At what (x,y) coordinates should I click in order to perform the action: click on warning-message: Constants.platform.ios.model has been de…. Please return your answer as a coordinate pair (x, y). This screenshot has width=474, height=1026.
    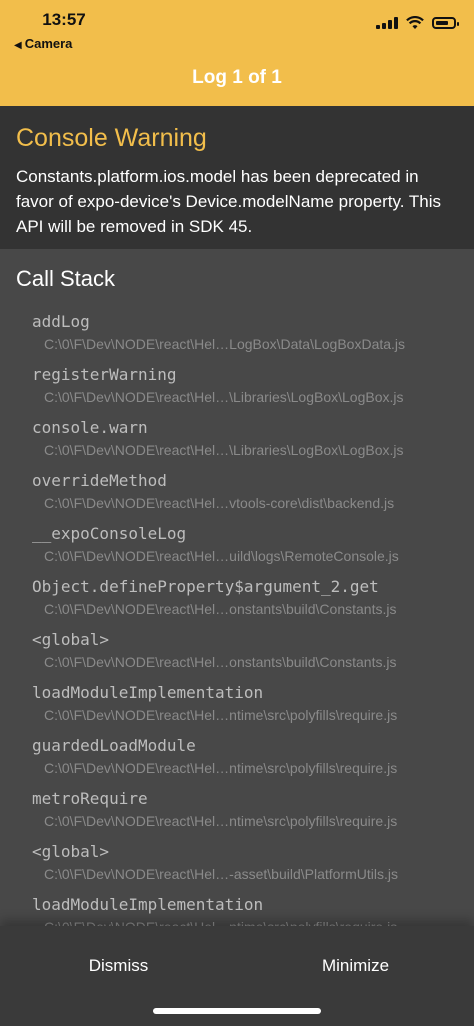
    Looking at the image, I should click on (228, 201).